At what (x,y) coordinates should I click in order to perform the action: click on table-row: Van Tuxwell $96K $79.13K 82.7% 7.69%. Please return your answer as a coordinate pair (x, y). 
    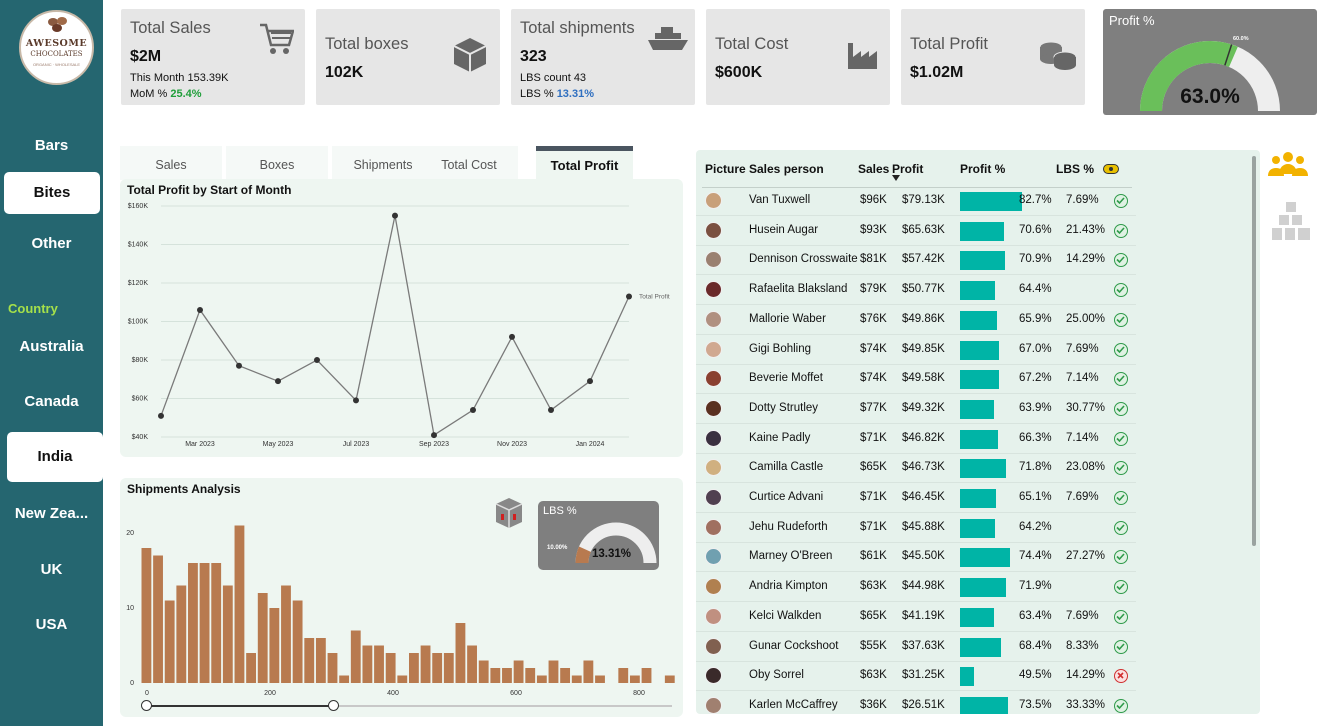
    Looking at the image, I should click on (916, 201).